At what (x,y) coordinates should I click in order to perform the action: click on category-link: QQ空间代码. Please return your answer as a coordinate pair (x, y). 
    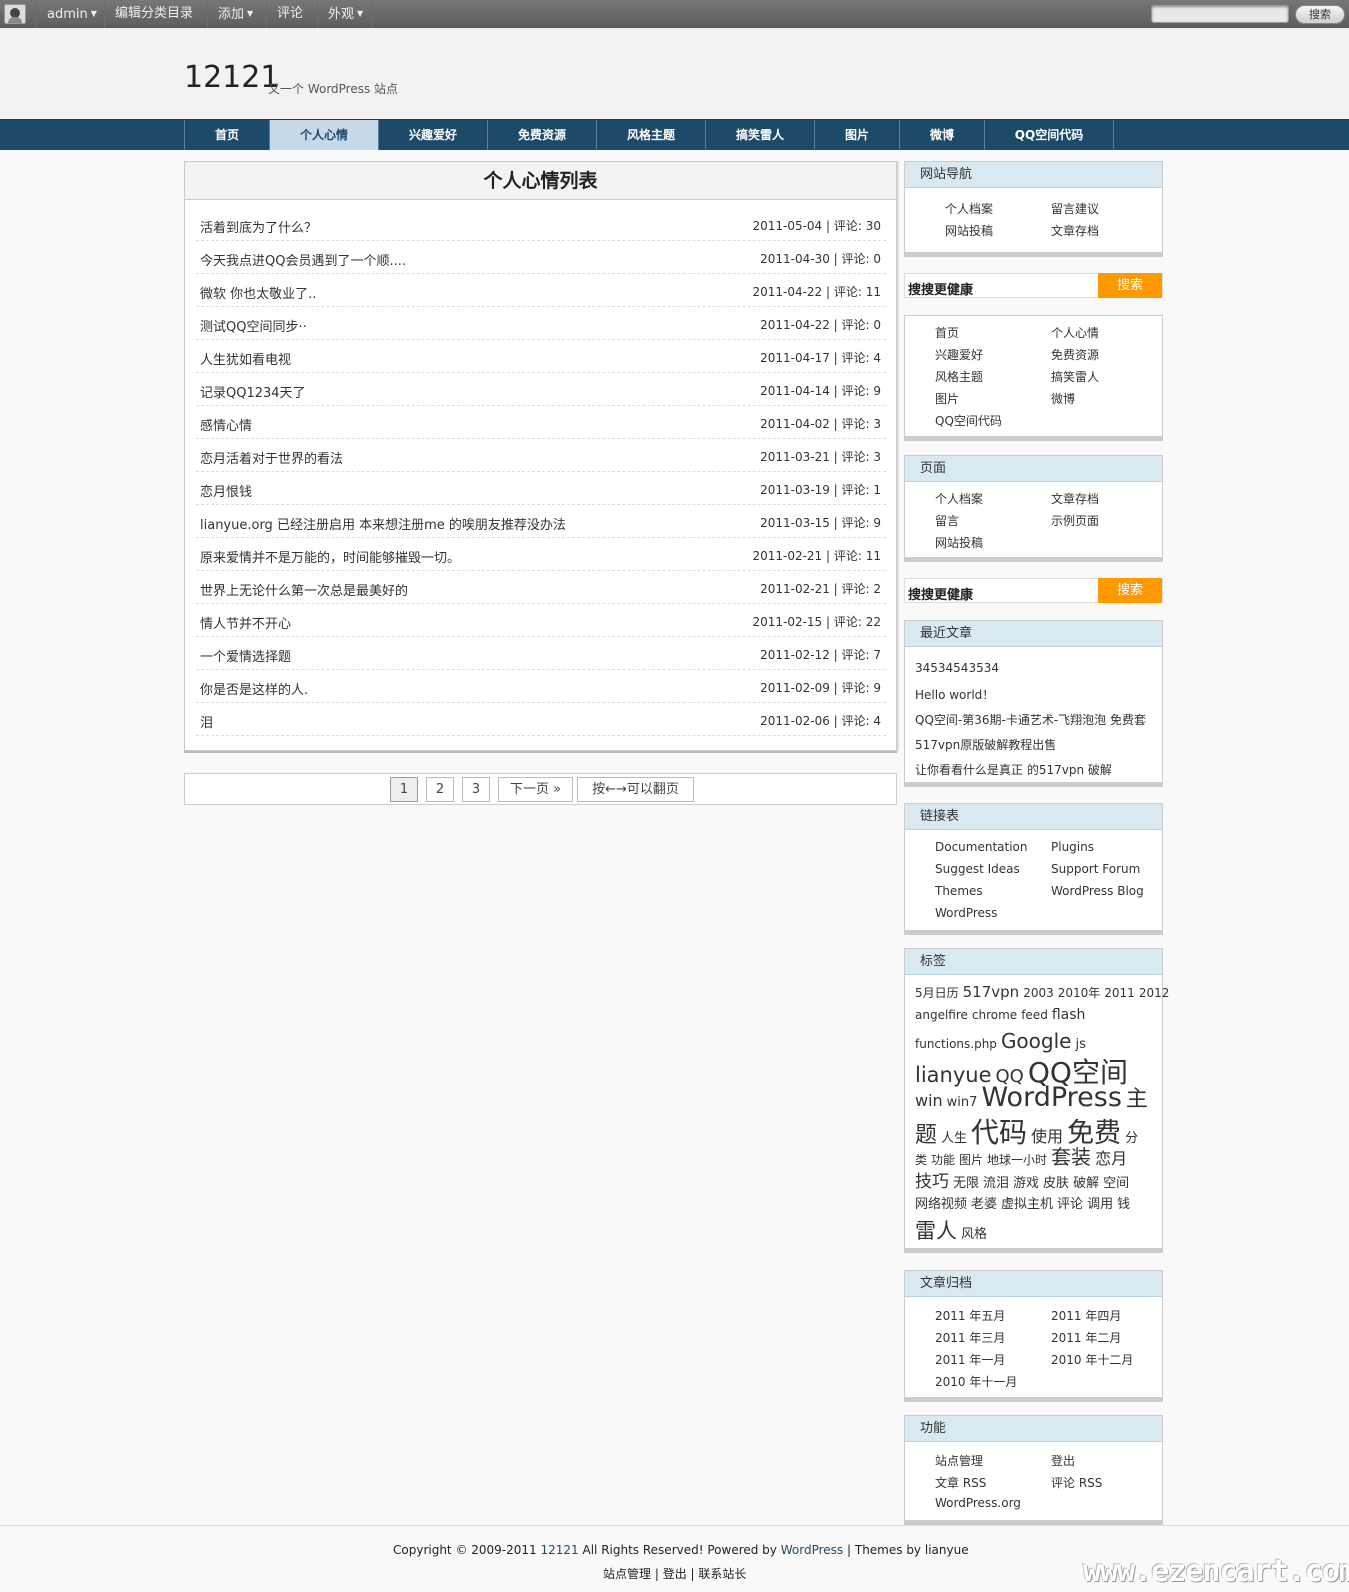
    Looking at the image, I should click on (968, 420).